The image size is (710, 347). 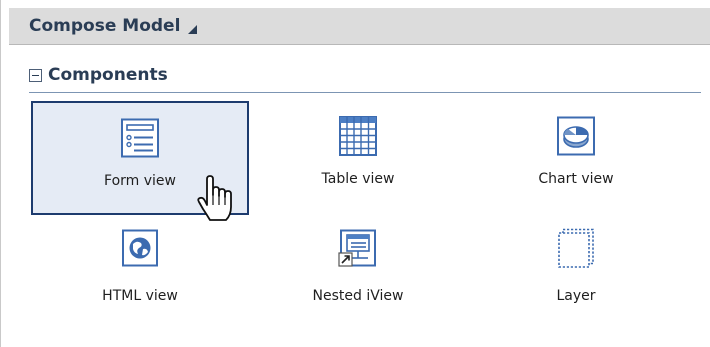 I want to click on components-section-header: Components, so click(x=98, y=75).